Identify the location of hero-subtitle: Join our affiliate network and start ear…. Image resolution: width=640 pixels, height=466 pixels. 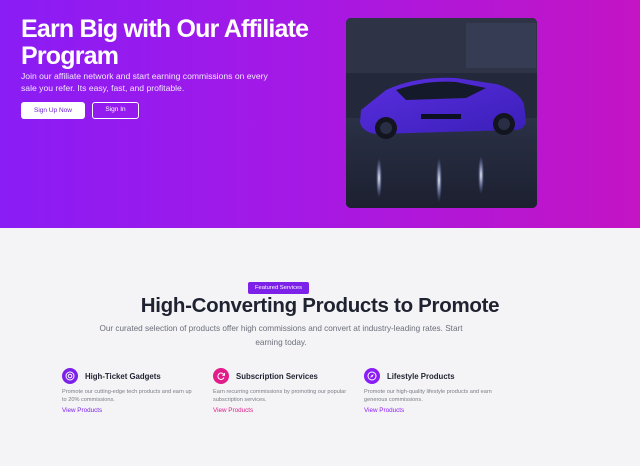
(144, 82).